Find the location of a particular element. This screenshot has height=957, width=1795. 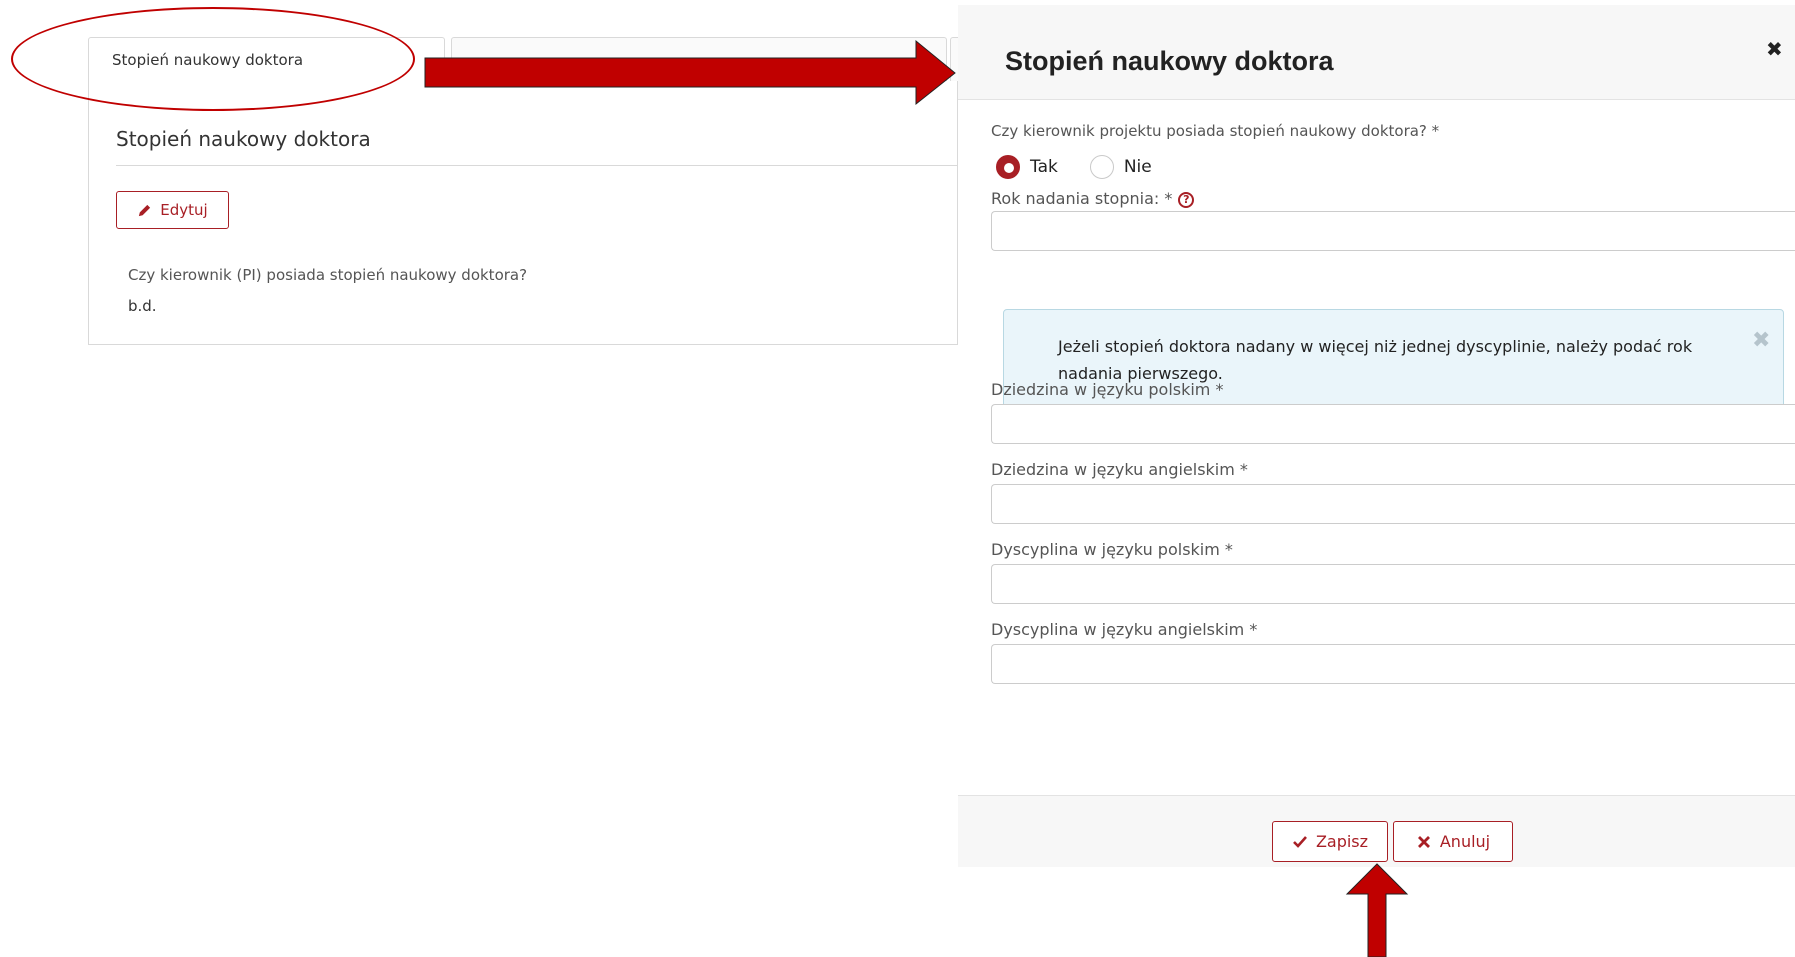

year-label: Rok nadania stopnia: *? is located at coordinates (1093, 198).